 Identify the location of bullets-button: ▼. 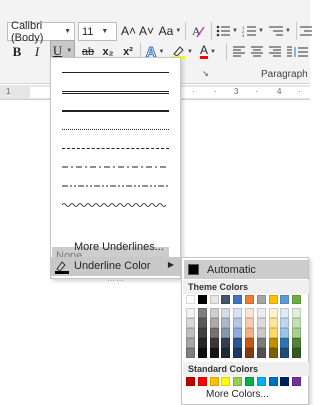
(227, 31).